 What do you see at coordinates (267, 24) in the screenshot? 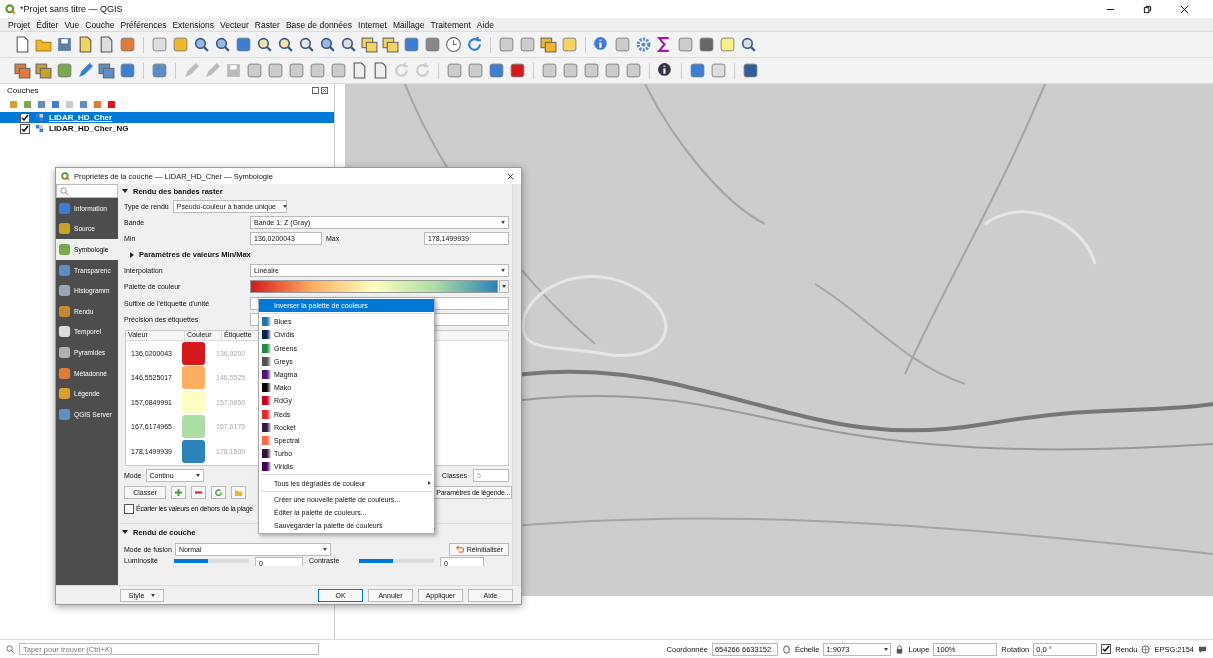
I see `menu-item: Raster` at bounding box center [267, 24].